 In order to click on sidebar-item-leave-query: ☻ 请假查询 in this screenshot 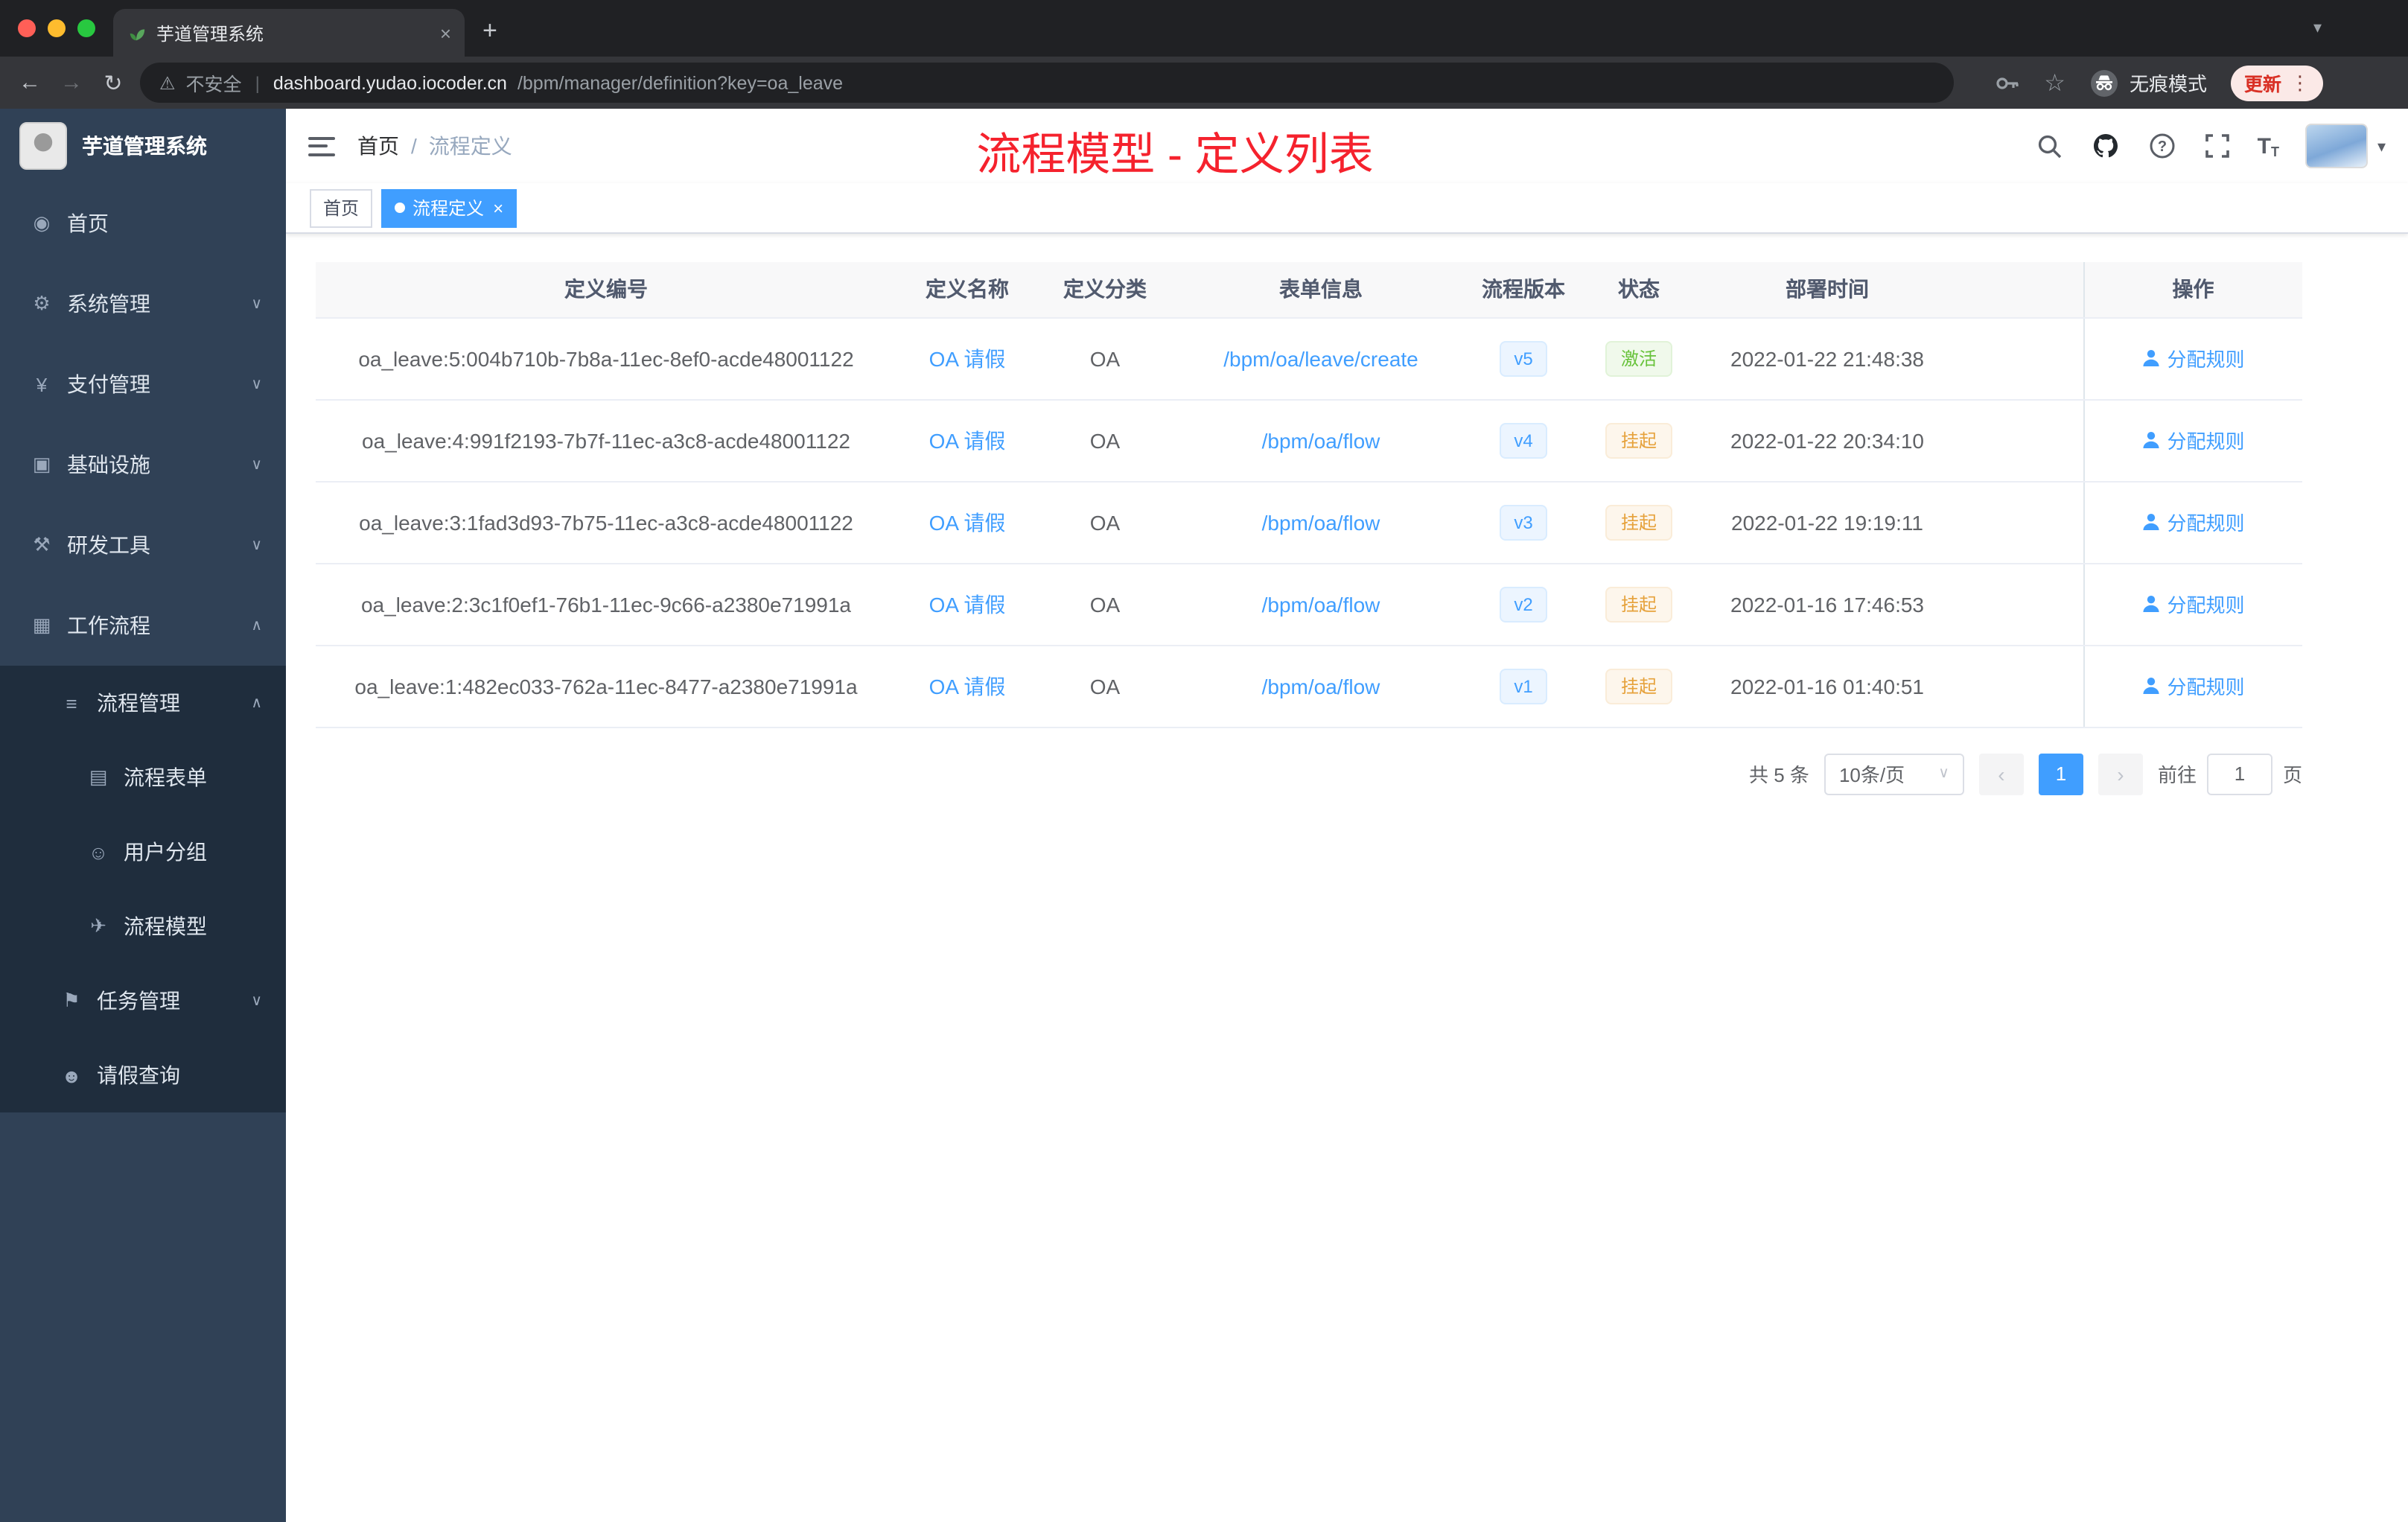, I will do `click(143, 1075)`.